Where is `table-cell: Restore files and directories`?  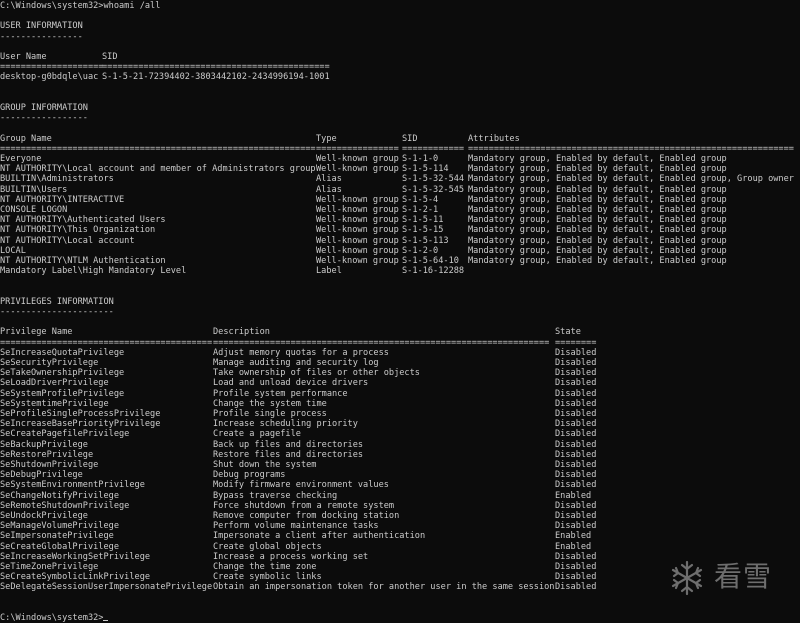
table-cell: Restore files and directories is located at coordinates (288, 454).